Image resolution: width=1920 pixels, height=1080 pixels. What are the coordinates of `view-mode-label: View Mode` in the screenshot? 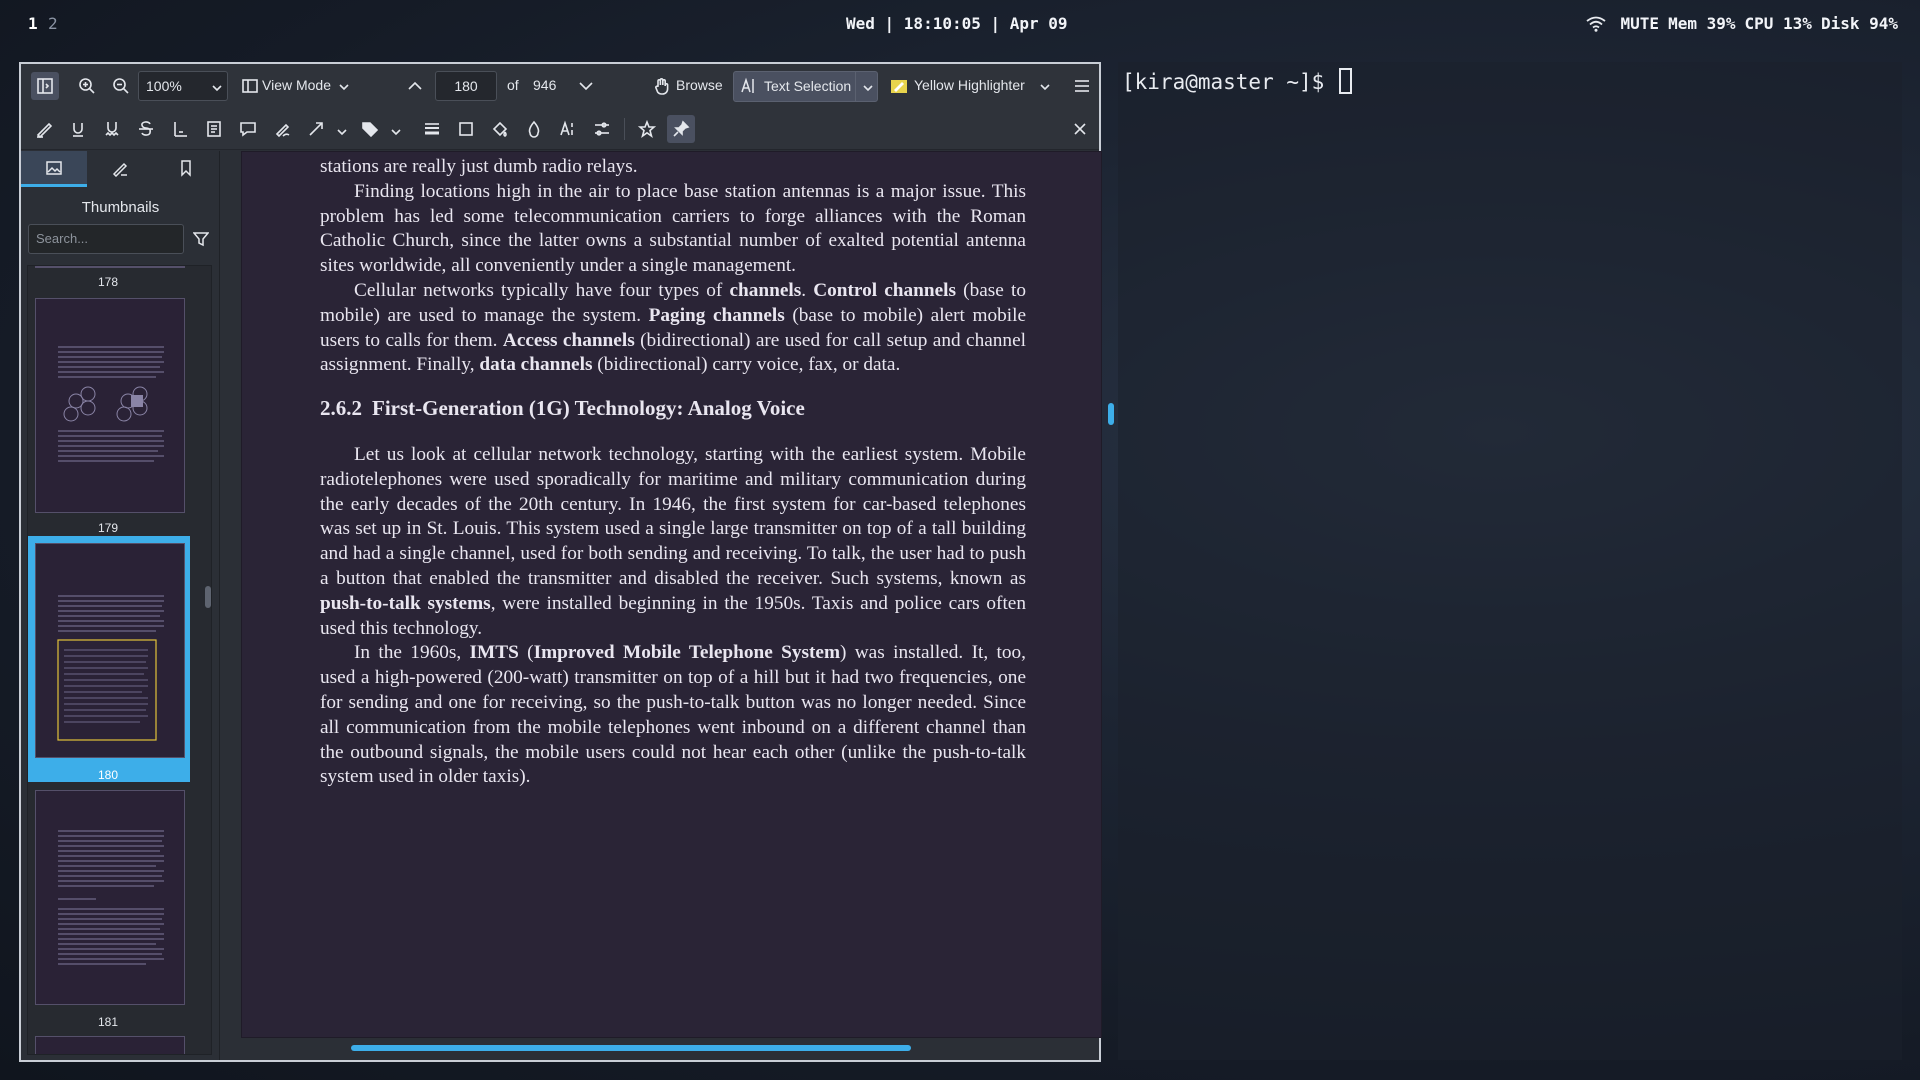 It's located at (296, 85).